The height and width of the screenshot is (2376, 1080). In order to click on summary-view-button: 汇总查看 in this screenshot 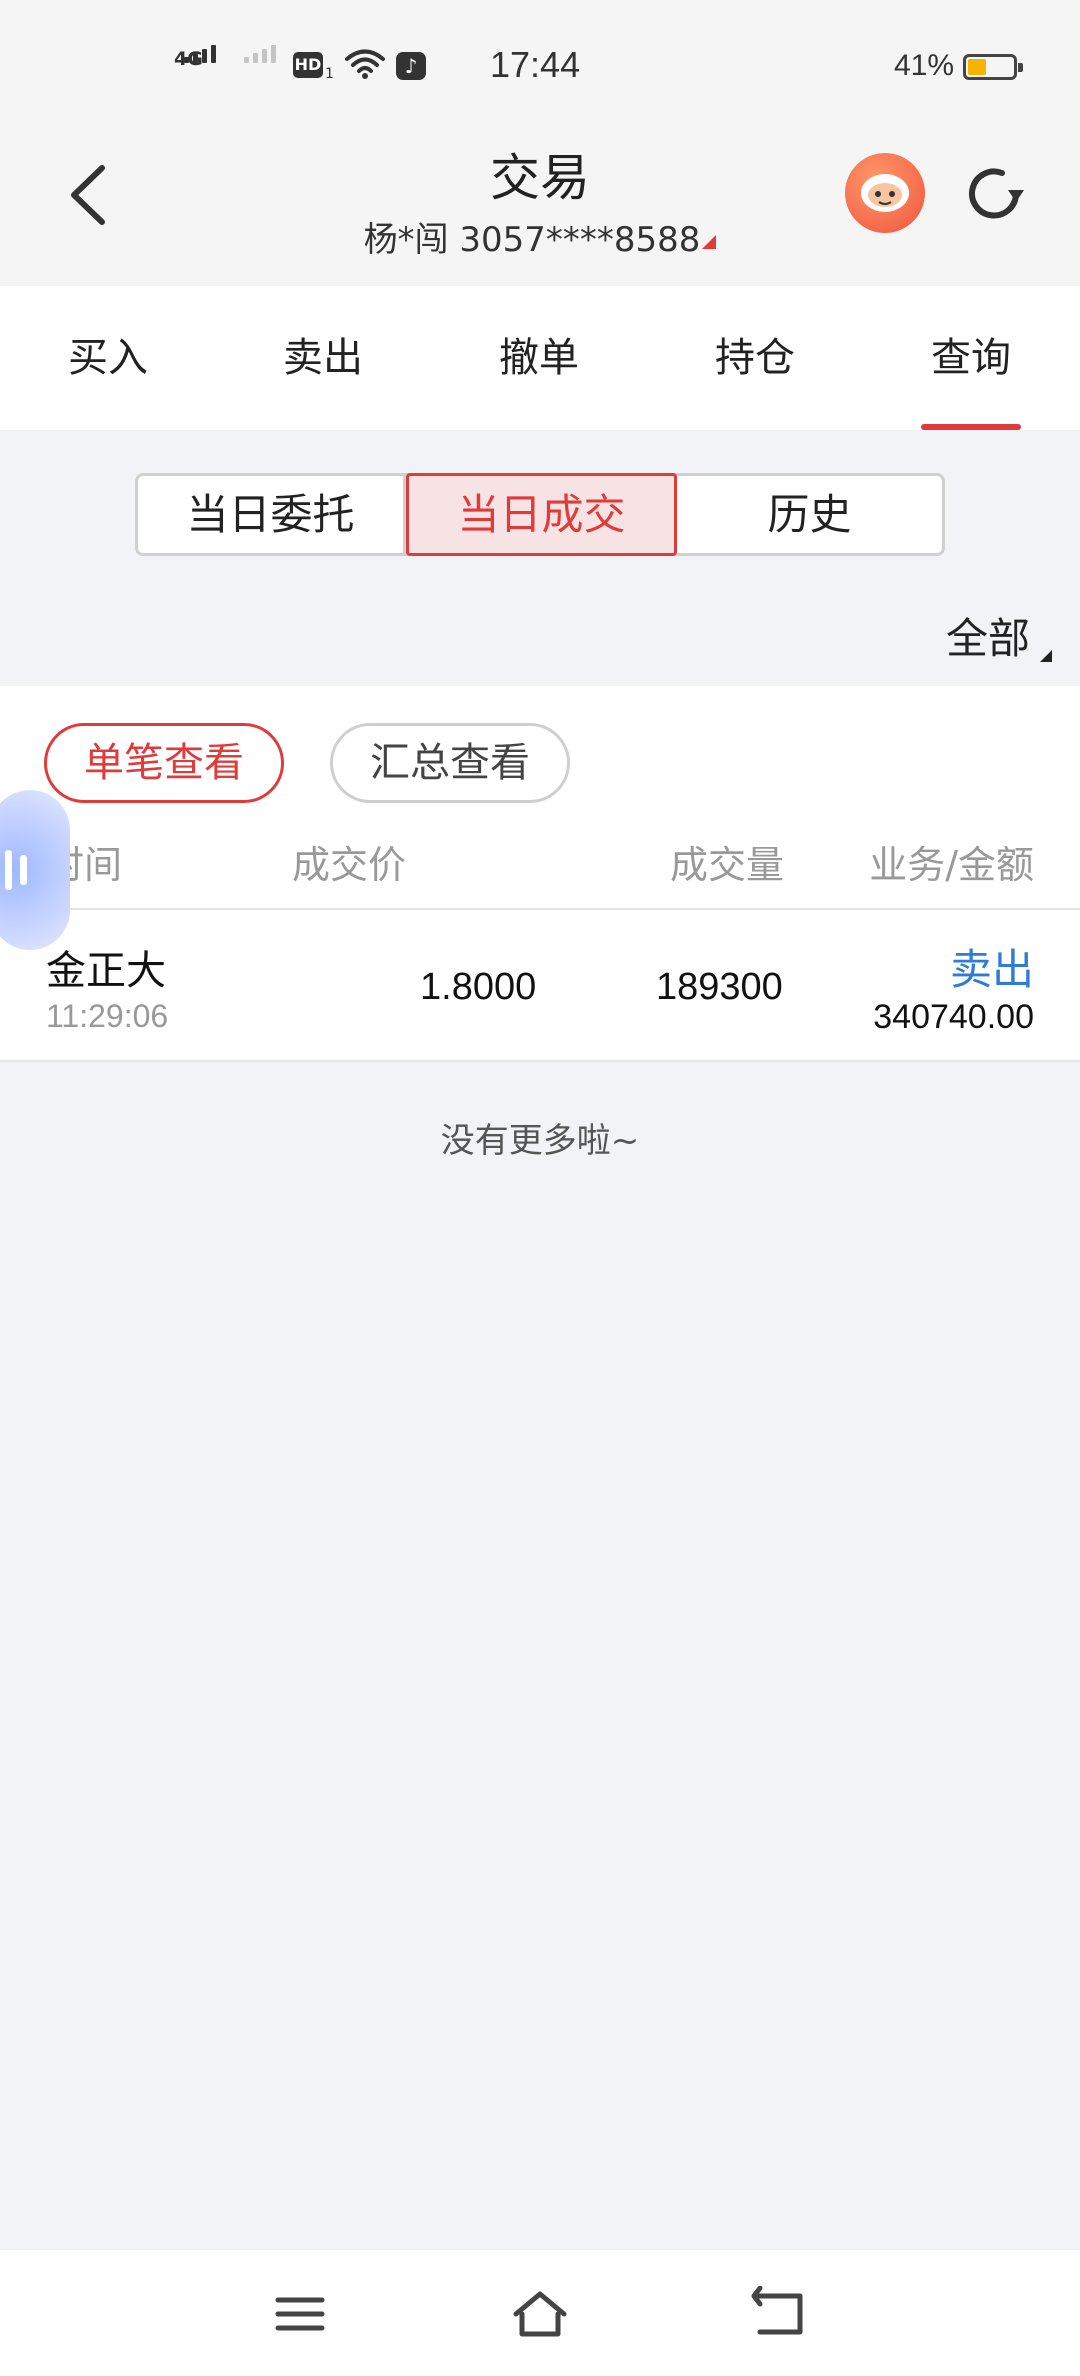, I will do `click(450, 763)`.